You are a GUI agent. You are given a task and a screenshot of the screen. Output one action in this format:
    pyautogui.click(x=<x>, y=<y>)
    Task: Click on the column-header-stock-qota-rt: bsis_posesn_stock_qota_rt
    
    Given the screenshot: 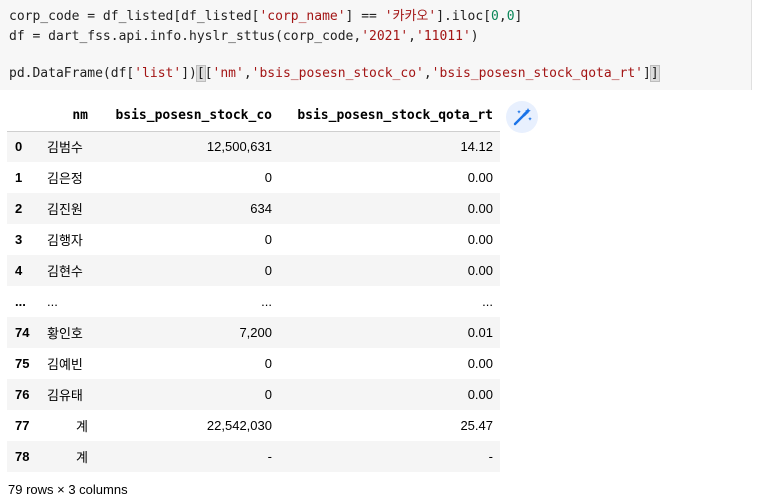 What is the action you would take?
    pyautogui.click(x=389, y=116)
    